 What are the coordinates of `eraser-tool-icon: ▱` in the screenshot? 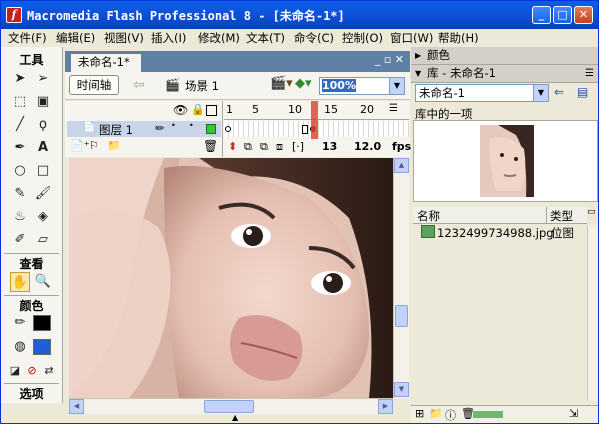 It's located at (43, 240).